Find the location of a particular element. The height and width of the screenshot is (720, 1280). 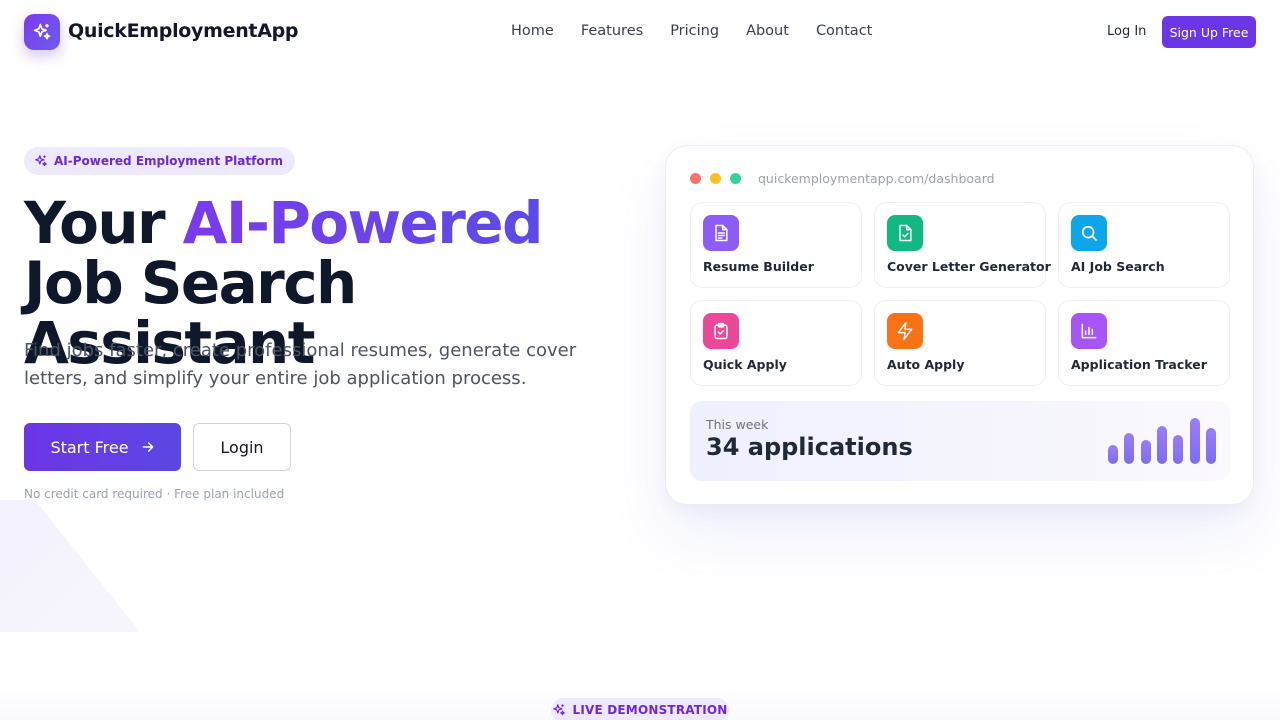

tile-cover-letter-generator: Cover Letter Generator is located at coordinates (962, 245).